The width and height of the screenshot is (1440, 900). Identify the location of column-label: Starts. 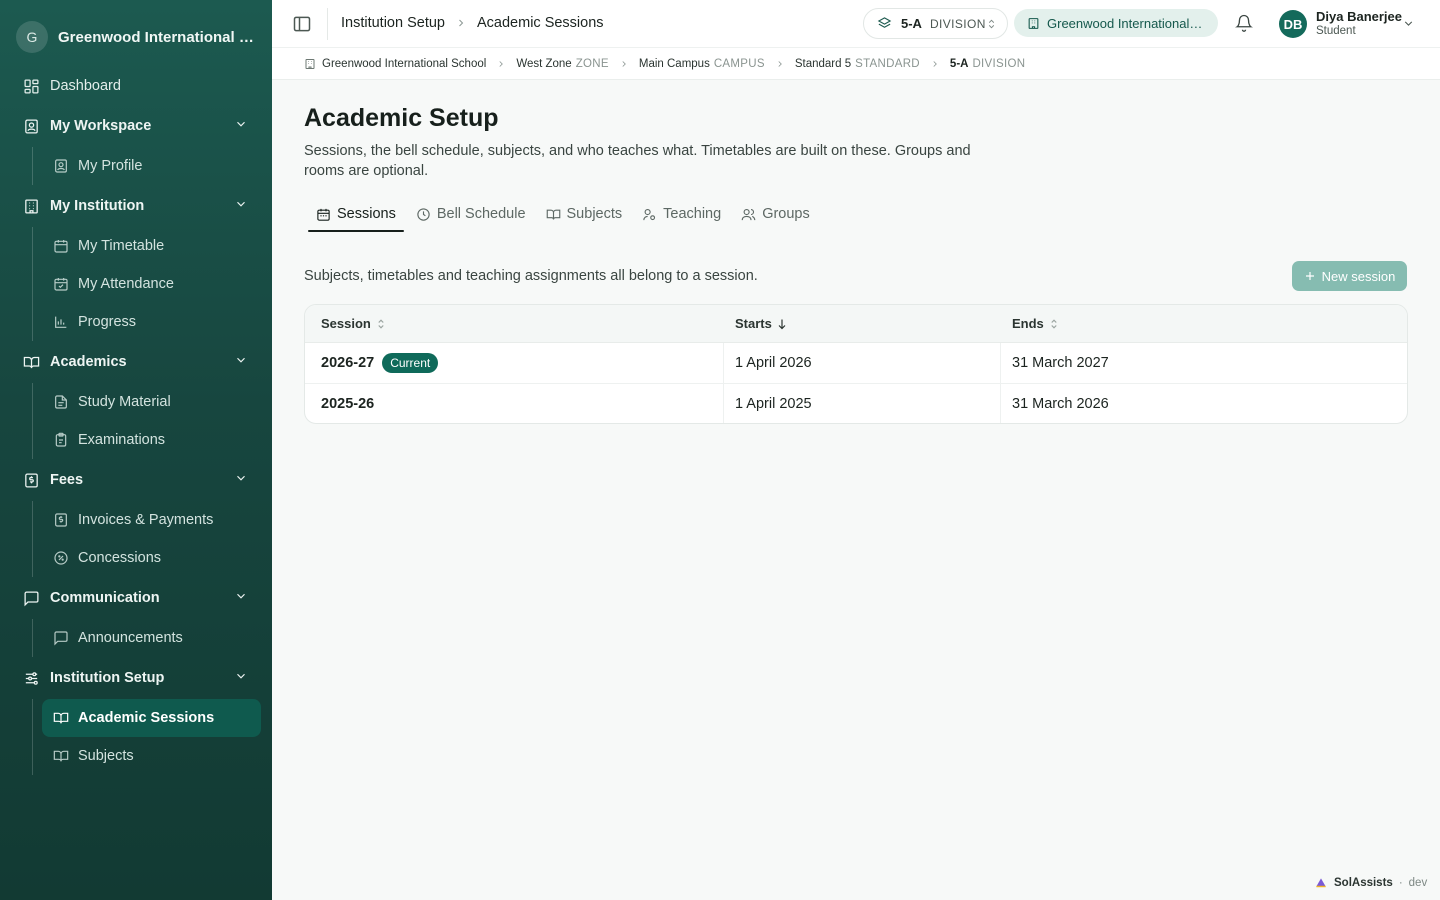
(753, 323).